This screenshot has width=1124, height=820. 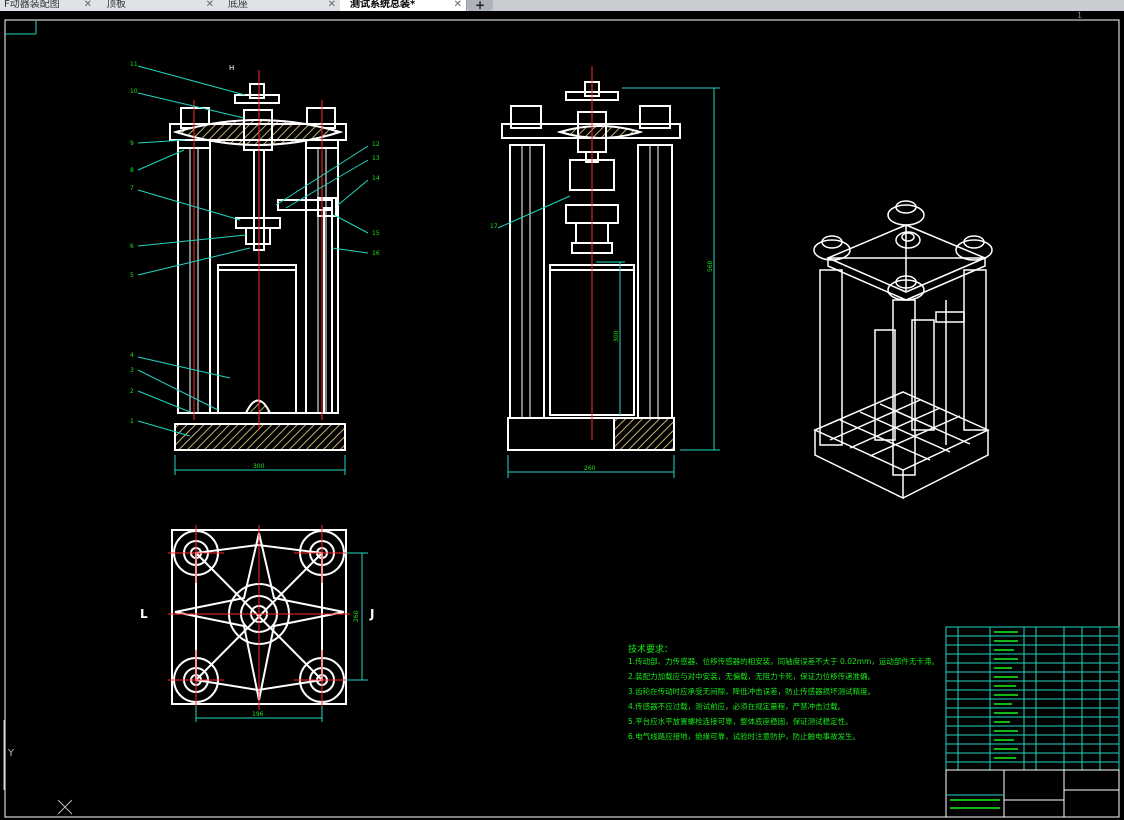 I want to click on balloon-11: 11, so click(x=134, y=64).